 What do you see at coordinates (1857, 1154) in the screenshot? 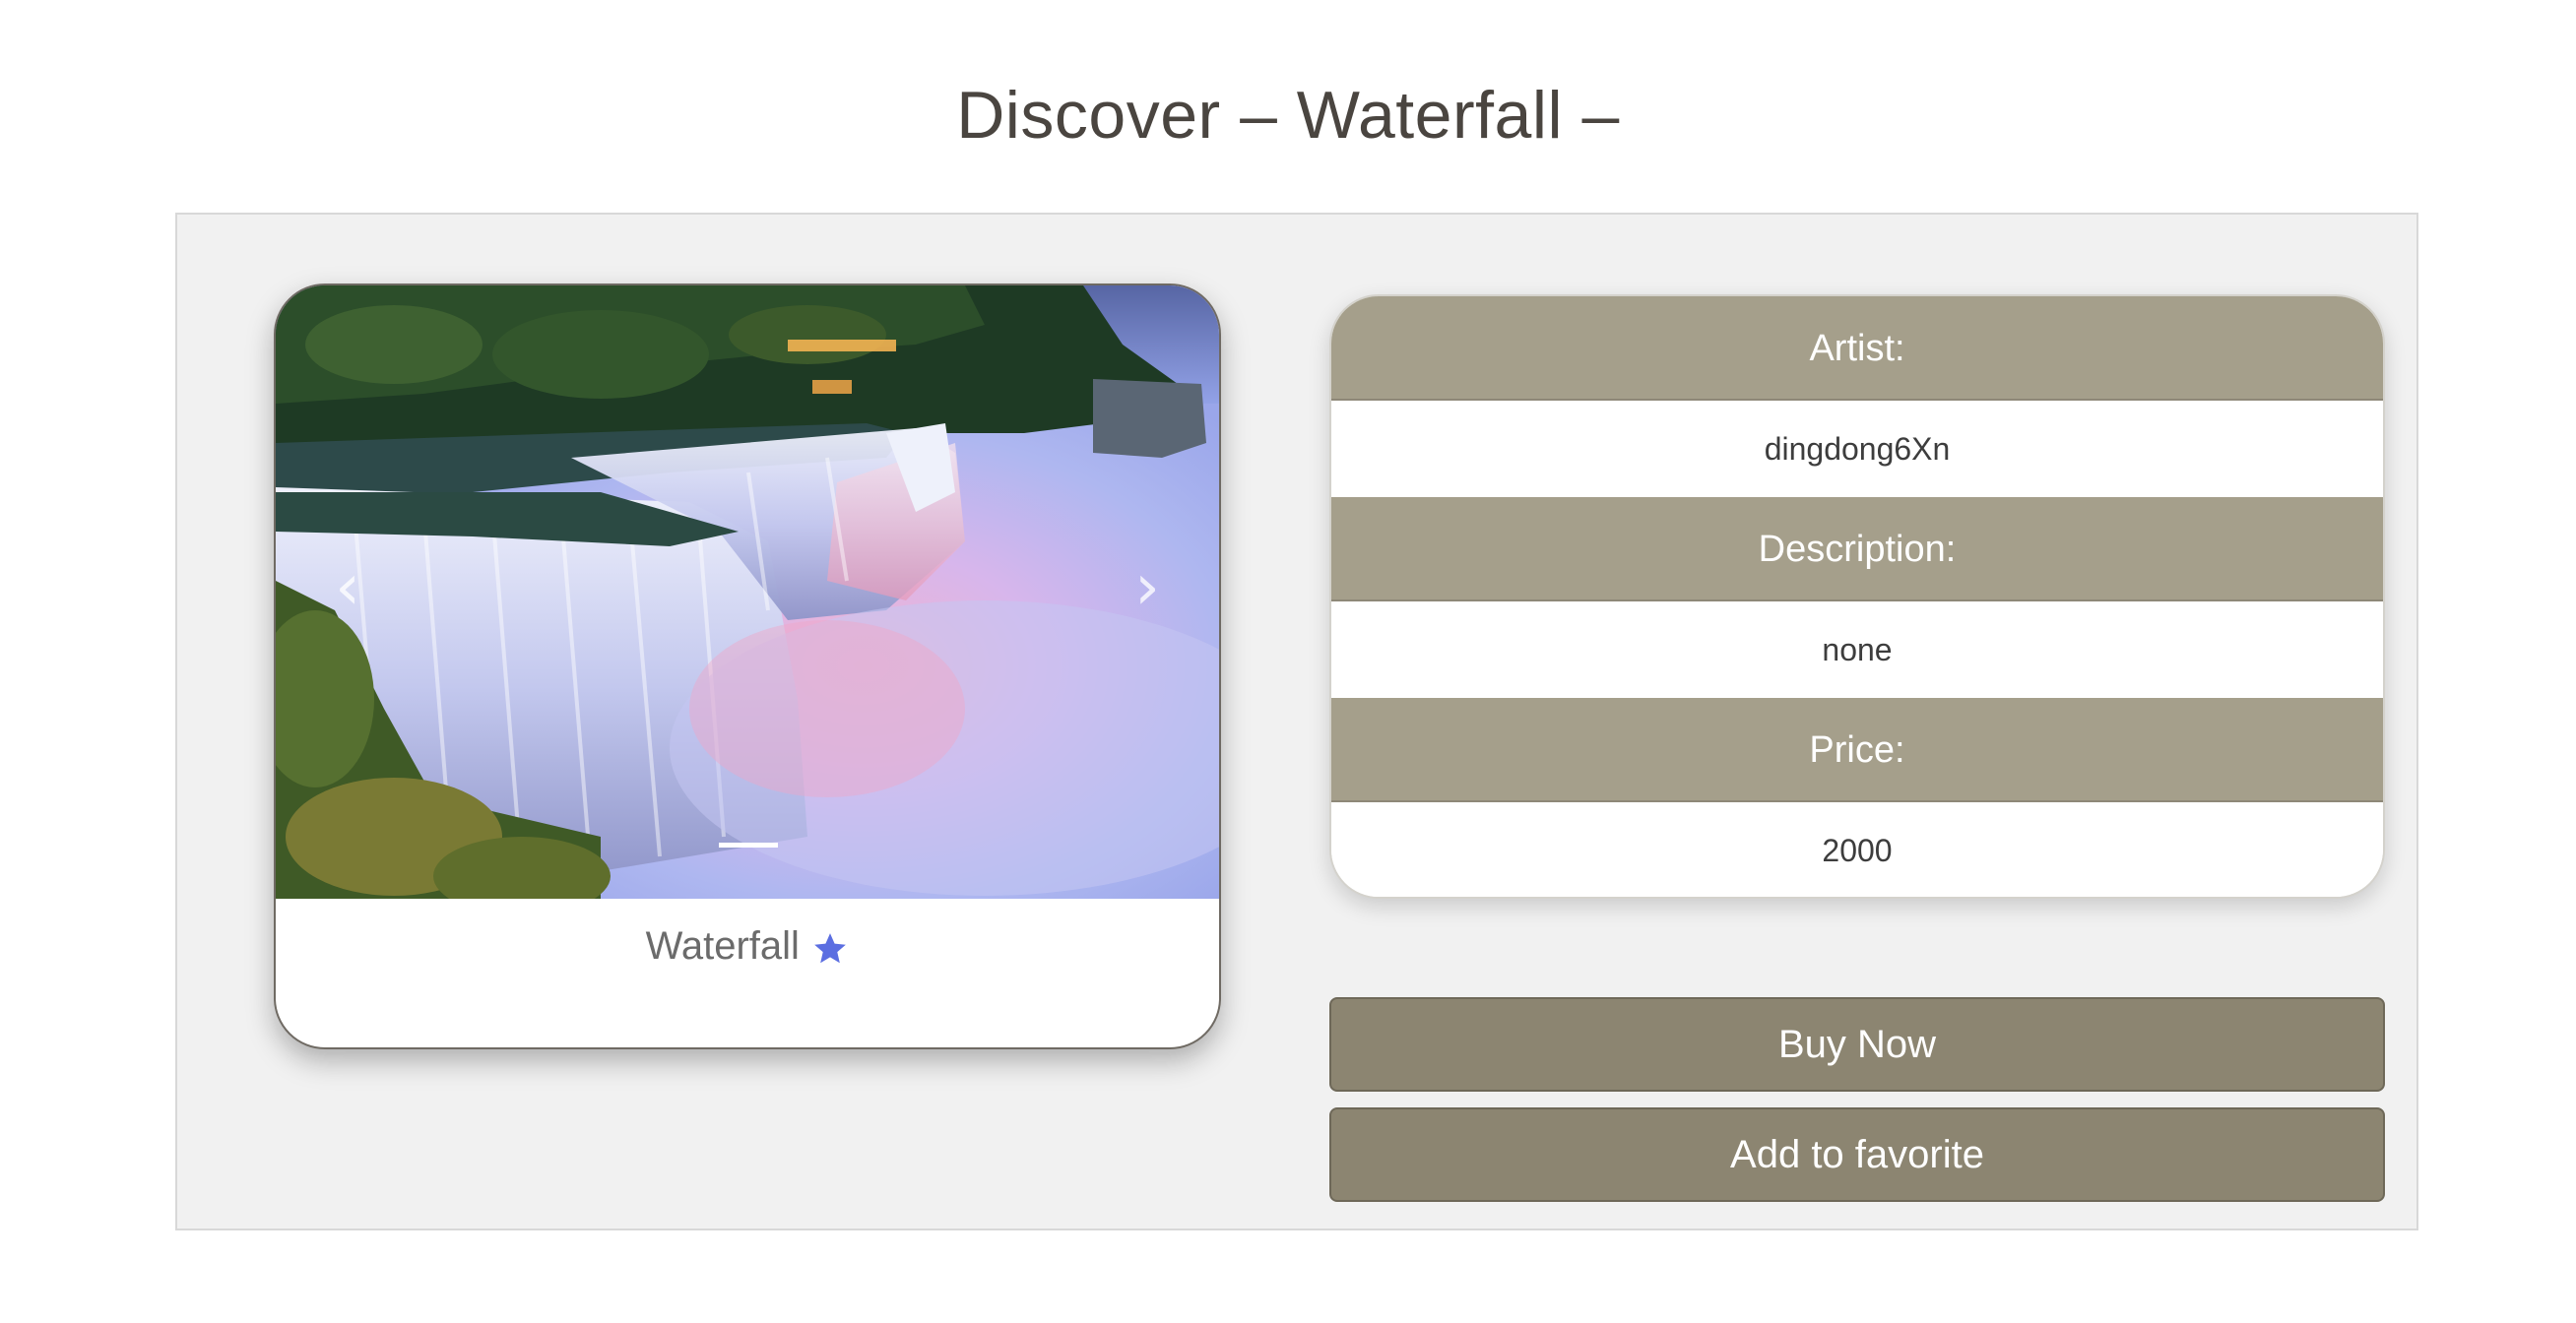
I see `add-to-favorite-button: Add to favorite` at bounding box center [1857, 1154].